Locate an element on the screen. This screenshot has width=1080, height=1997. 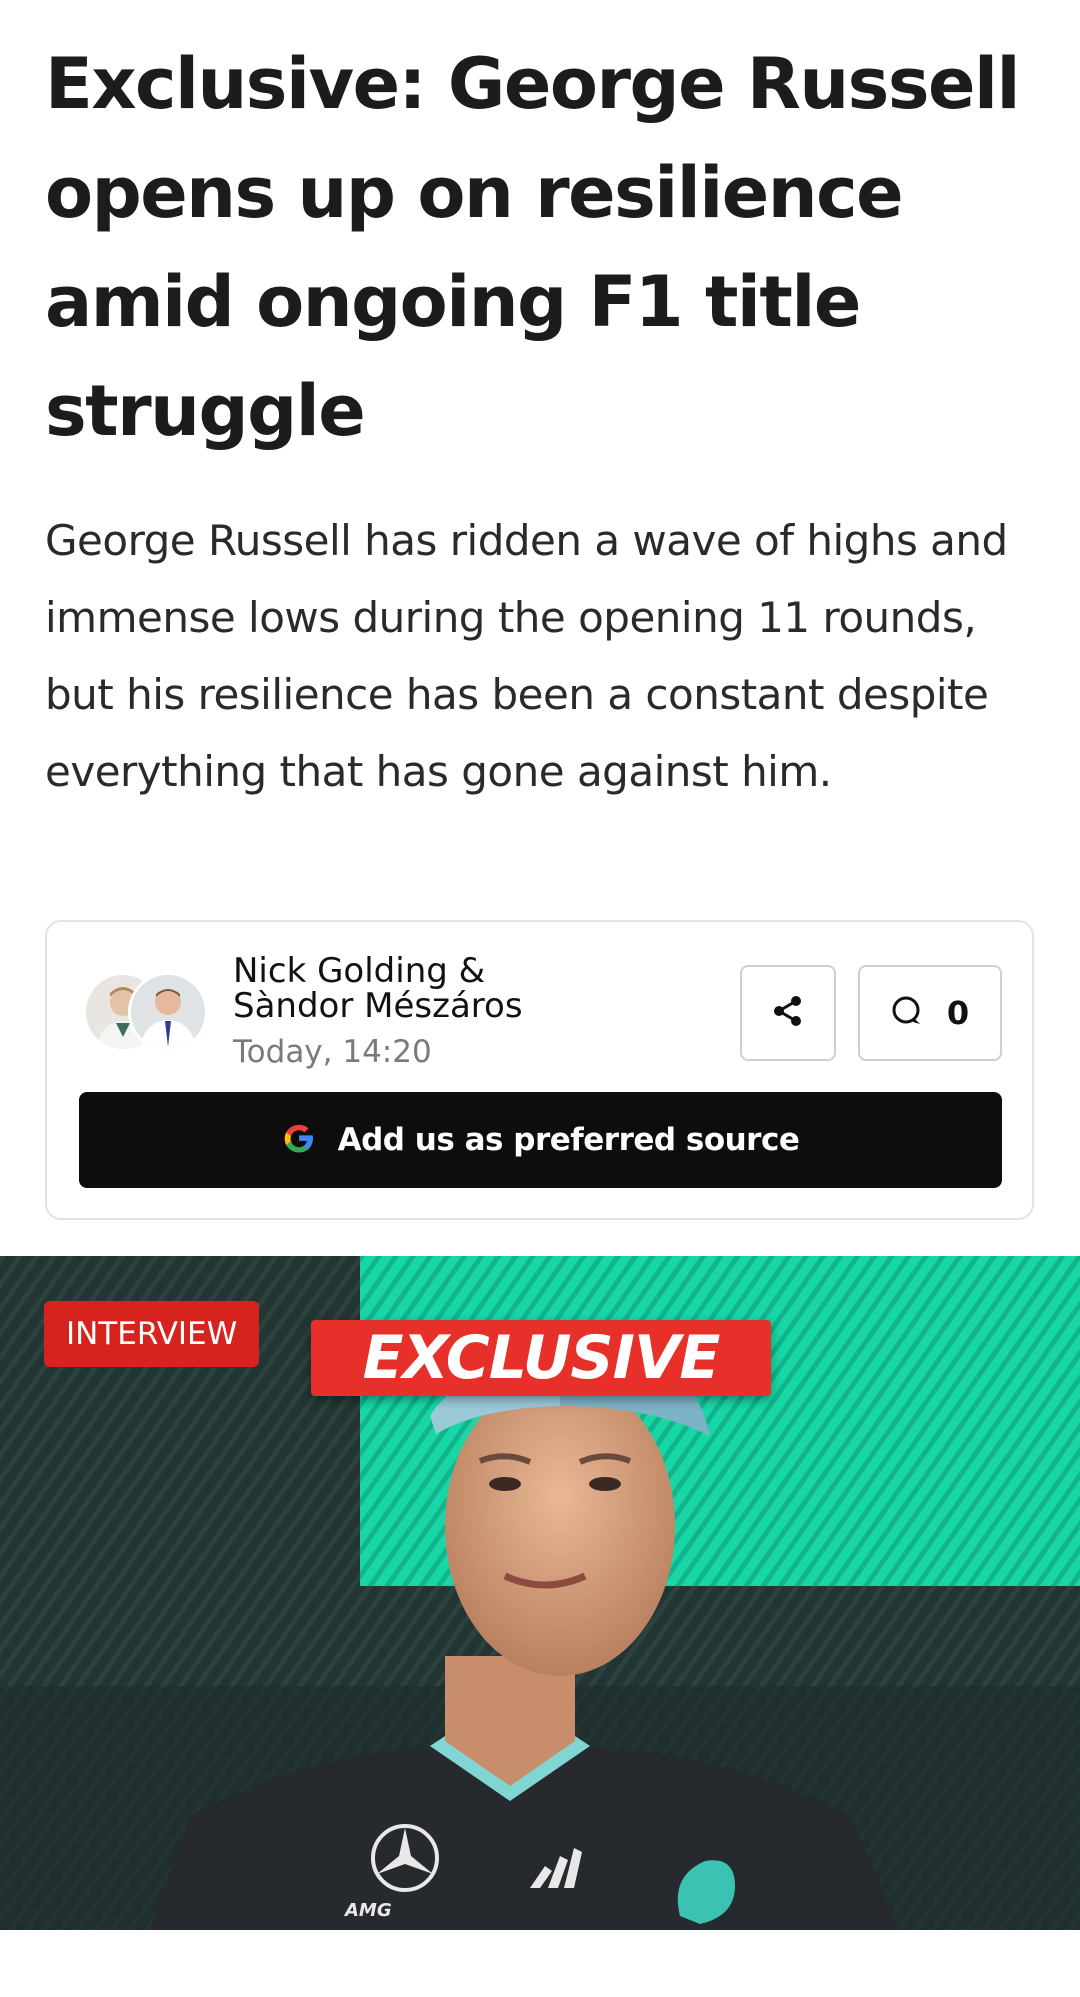
comments-button: 0 is located at coordinates (930, 1013).